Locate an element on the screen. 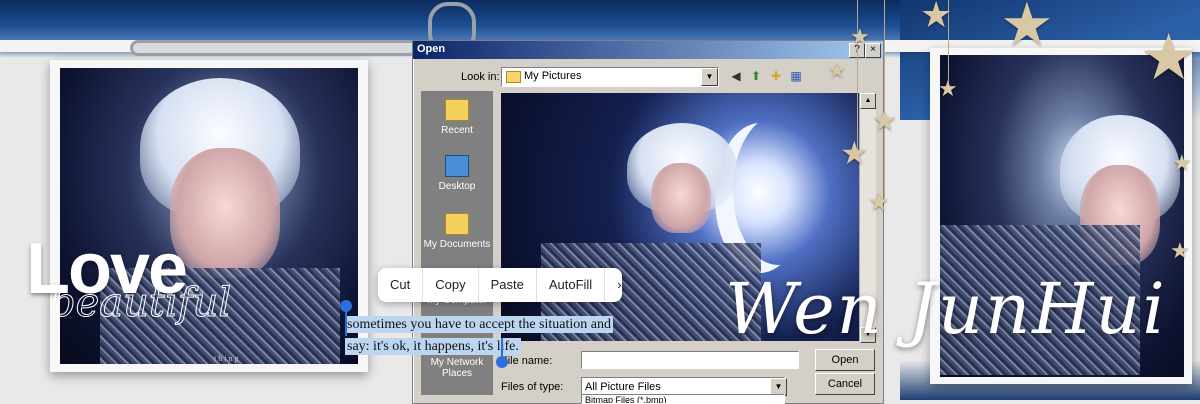  look-in-dropdown: My Pictures ▼ is located at coordinates (610, 77).